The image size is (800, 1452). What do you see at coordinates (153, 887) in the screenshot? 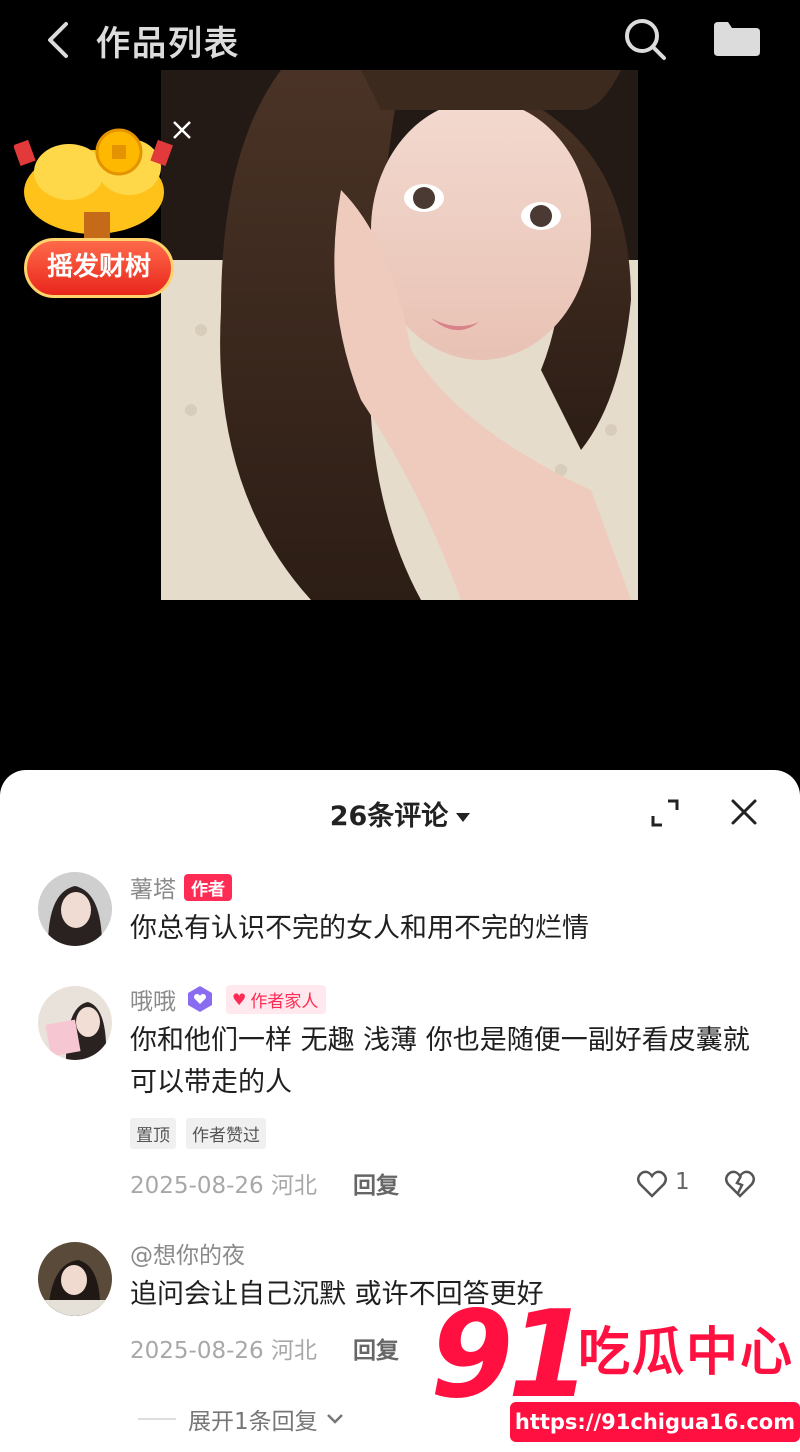
I see `username: 薯塔` at bounding box center [153, 887].